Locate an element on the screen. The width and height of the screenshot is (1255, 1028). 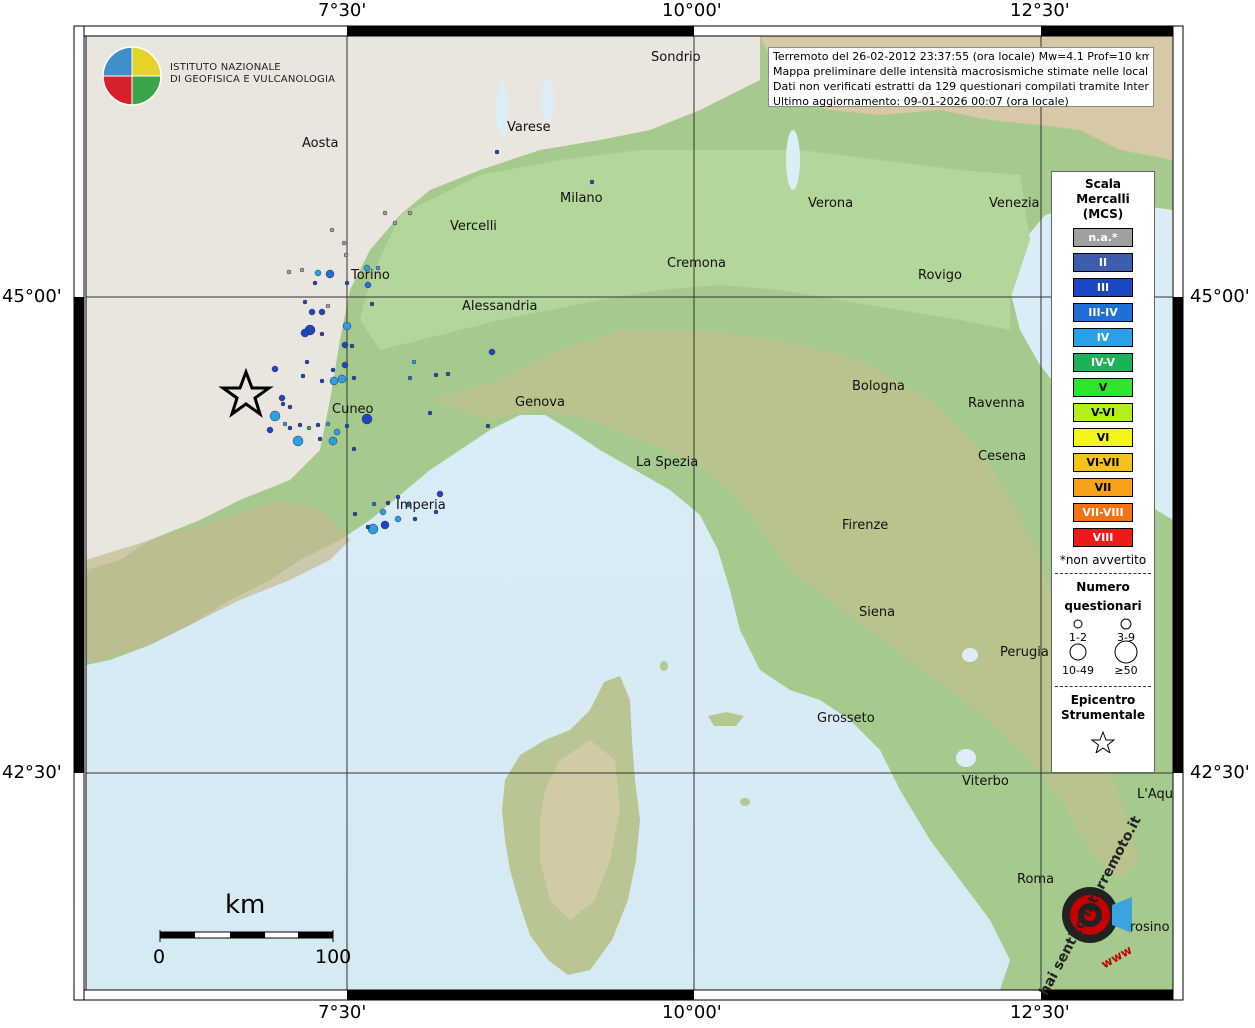
city-label: Cuneo is located at coordinates (353, 409).